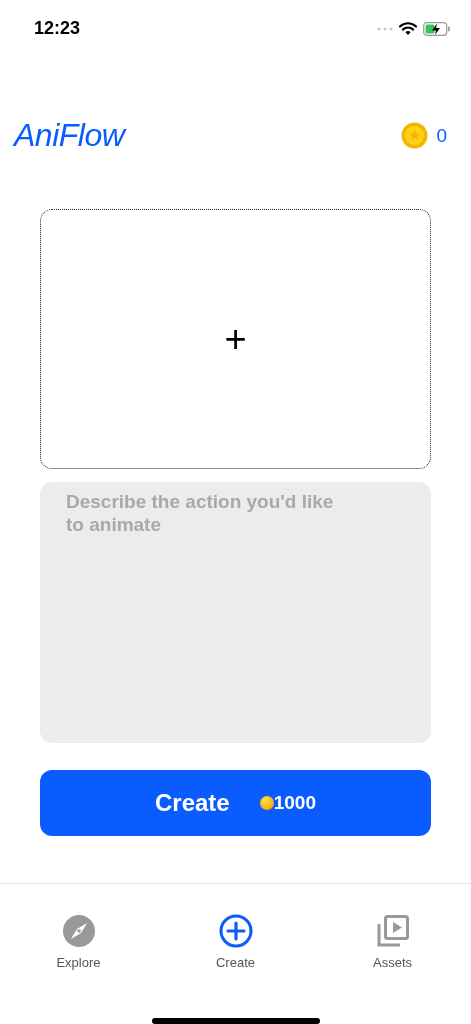  What do you see at coordinates (235, 931) in the screenshot?
I see `add-icon` at bounding box center [235, 931].